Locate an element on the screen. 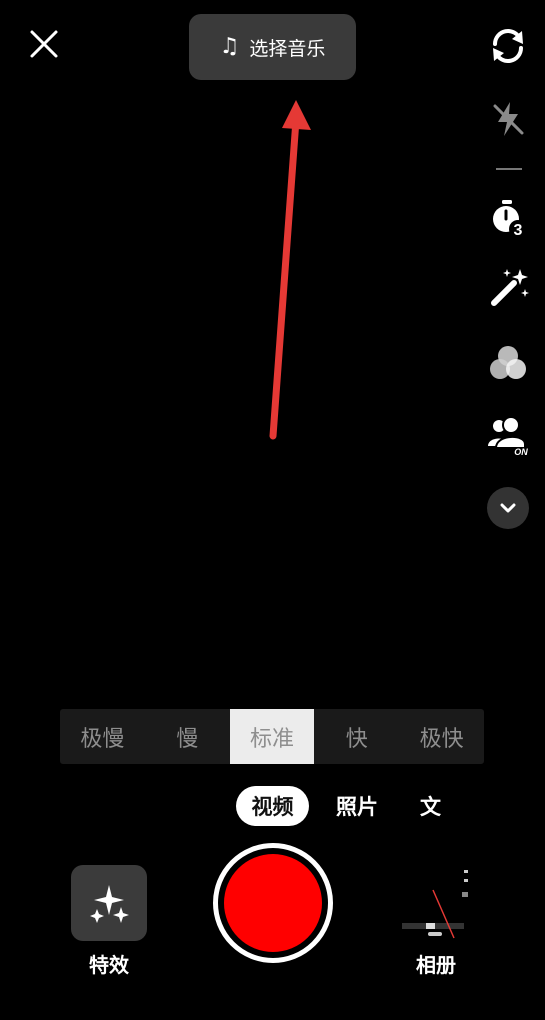 The height and width of the screenshot is (1020, 545). flip-camera-button is located at coordinates (508, 46).